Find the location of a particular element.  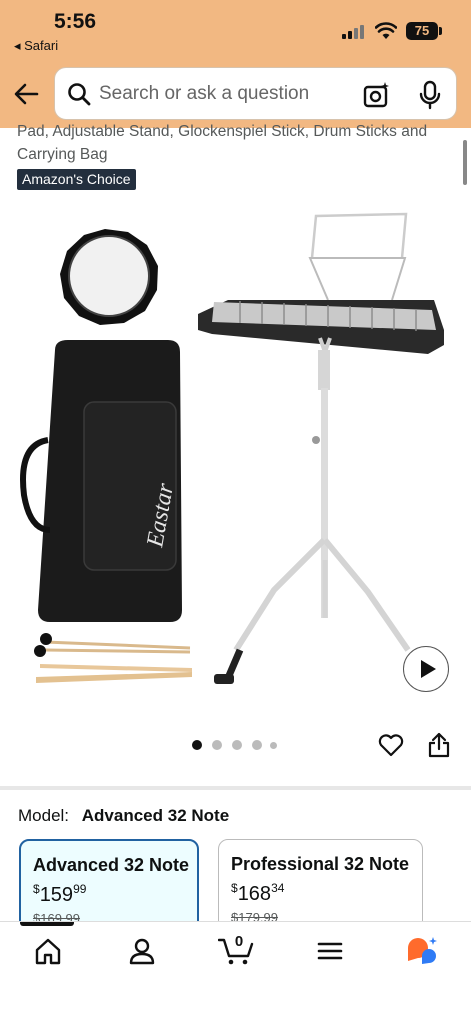

scrollbar is located at coordinates (465, 162).